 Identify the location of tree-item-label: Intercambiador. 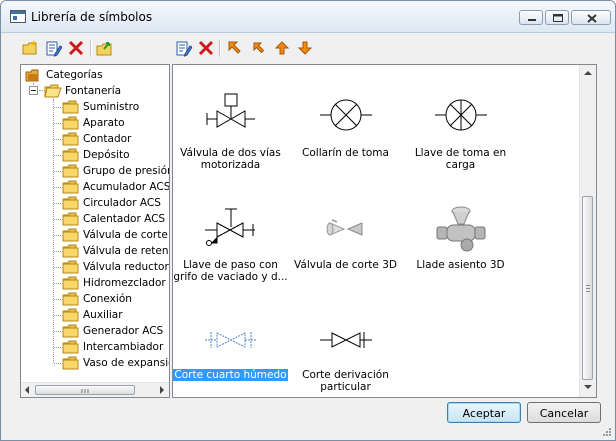
(123, 347).